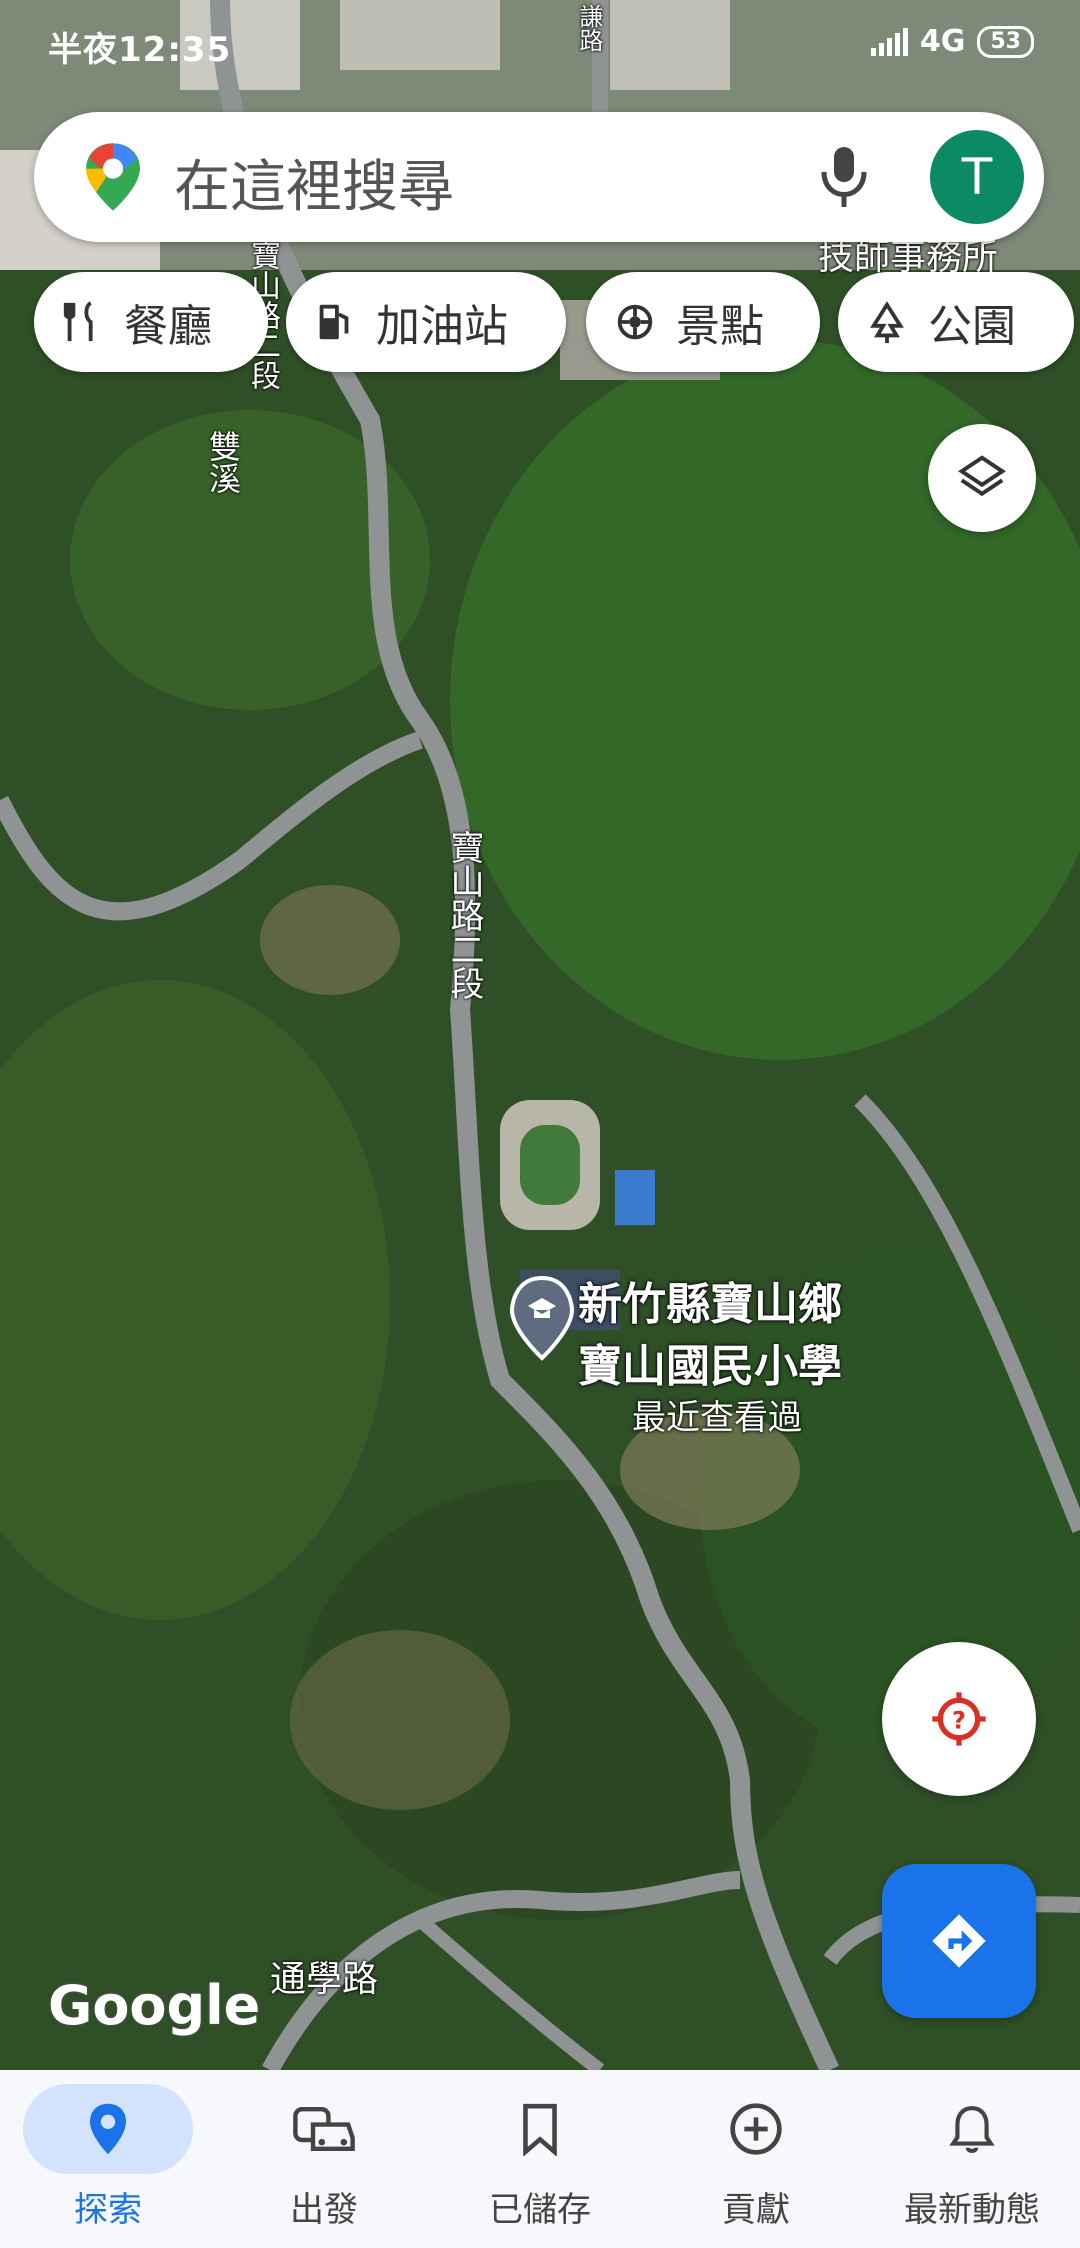 This screenshot has width=1080, height=2248. I want to click on google-maps-logo-icon, so click(113, 177).